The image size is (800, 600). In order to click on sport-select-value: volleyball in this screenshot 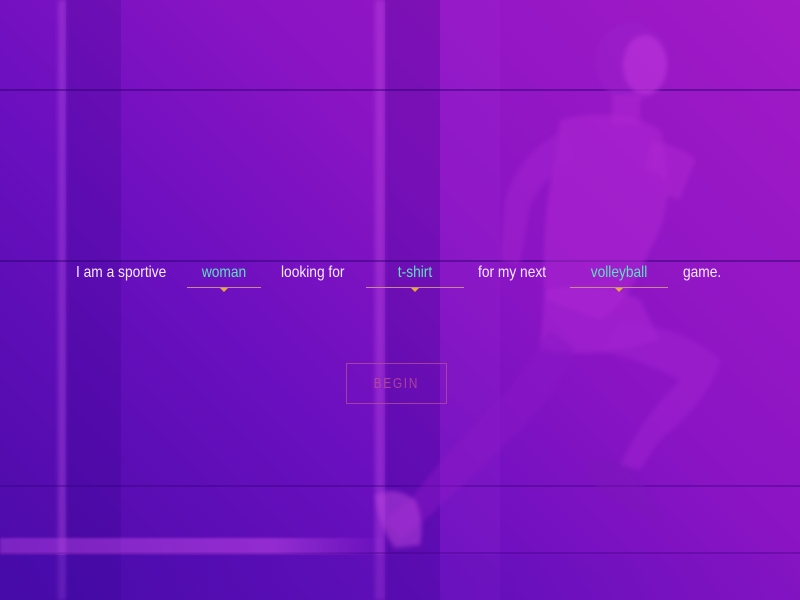, I will do `click(619, 272)`.